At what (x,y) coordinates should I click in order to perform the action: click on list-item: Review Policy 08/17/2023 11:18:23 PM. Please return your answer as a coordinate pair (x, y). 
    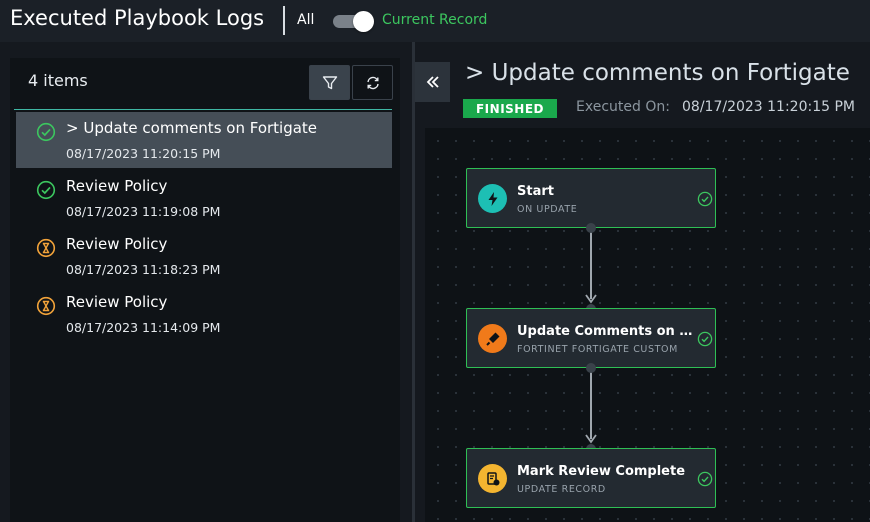
    Looking at the image, I should click on (204, 256).